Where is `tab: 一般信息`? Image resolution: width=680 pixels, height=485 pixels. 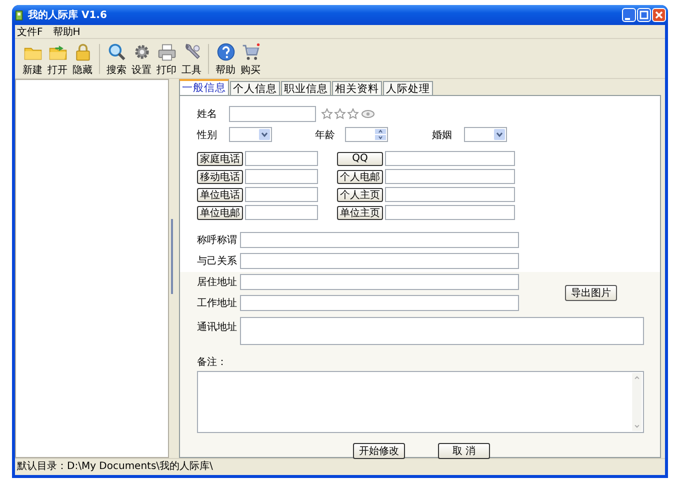
tab: 一般信息 is located at coordinates (204, 87).